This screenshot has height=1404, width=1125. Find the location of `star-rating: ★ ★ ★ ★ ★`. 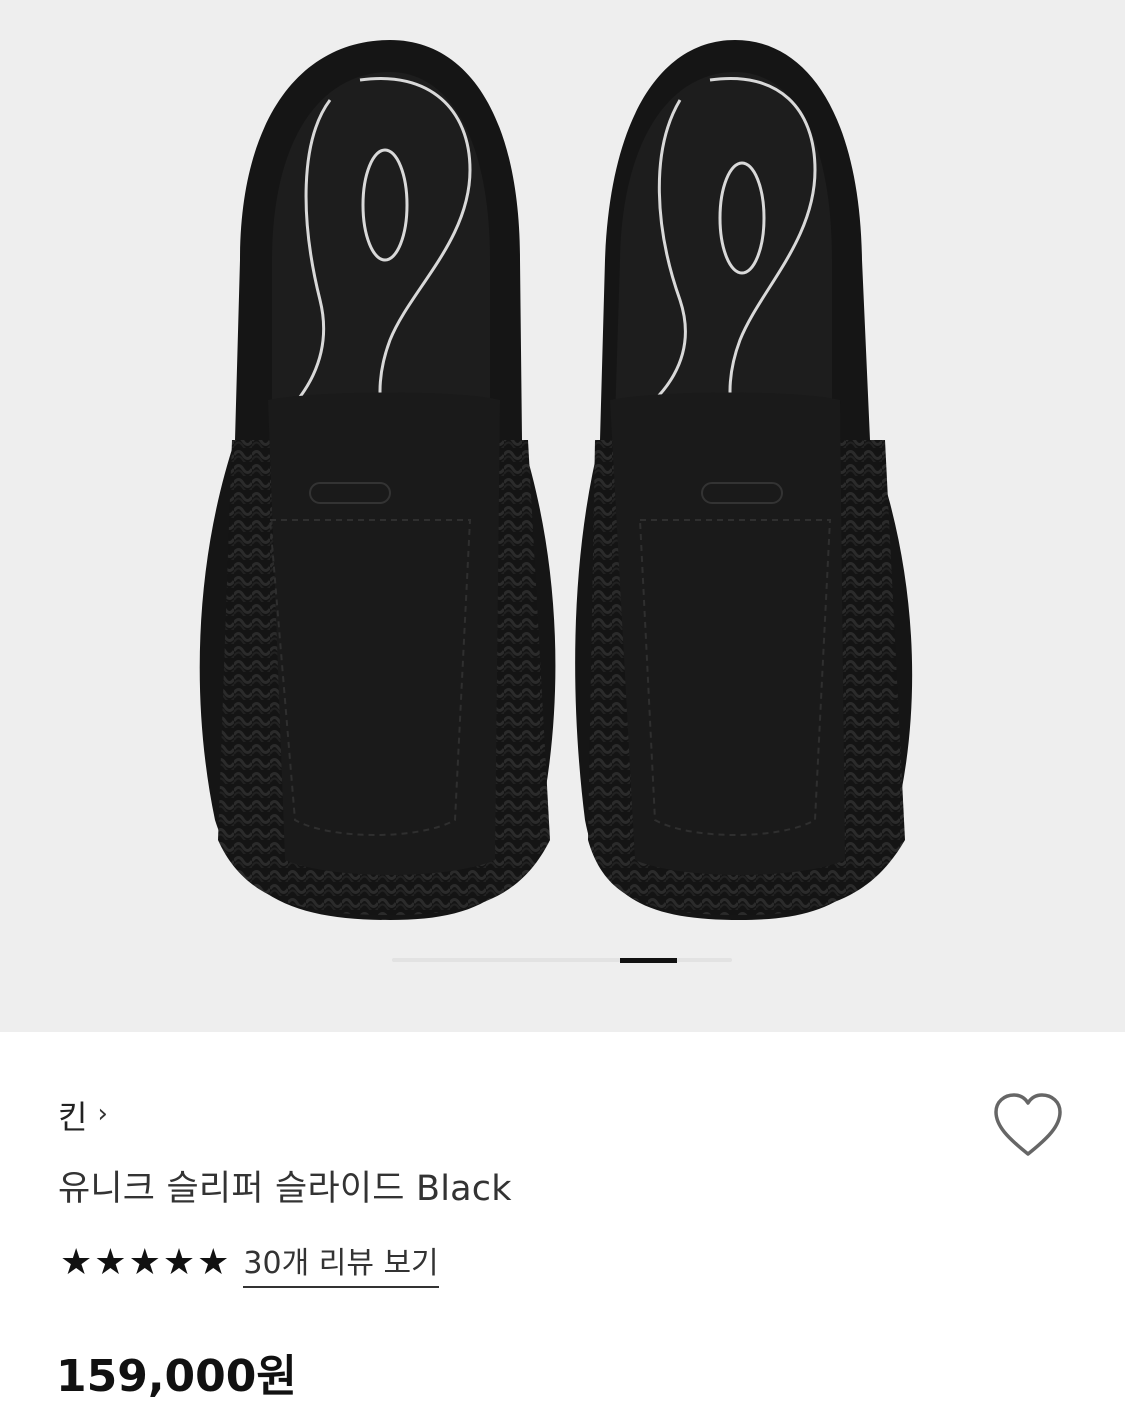

star-rating: ★ ★ ★ ★ ★ is located at coordinates (144, 1263).